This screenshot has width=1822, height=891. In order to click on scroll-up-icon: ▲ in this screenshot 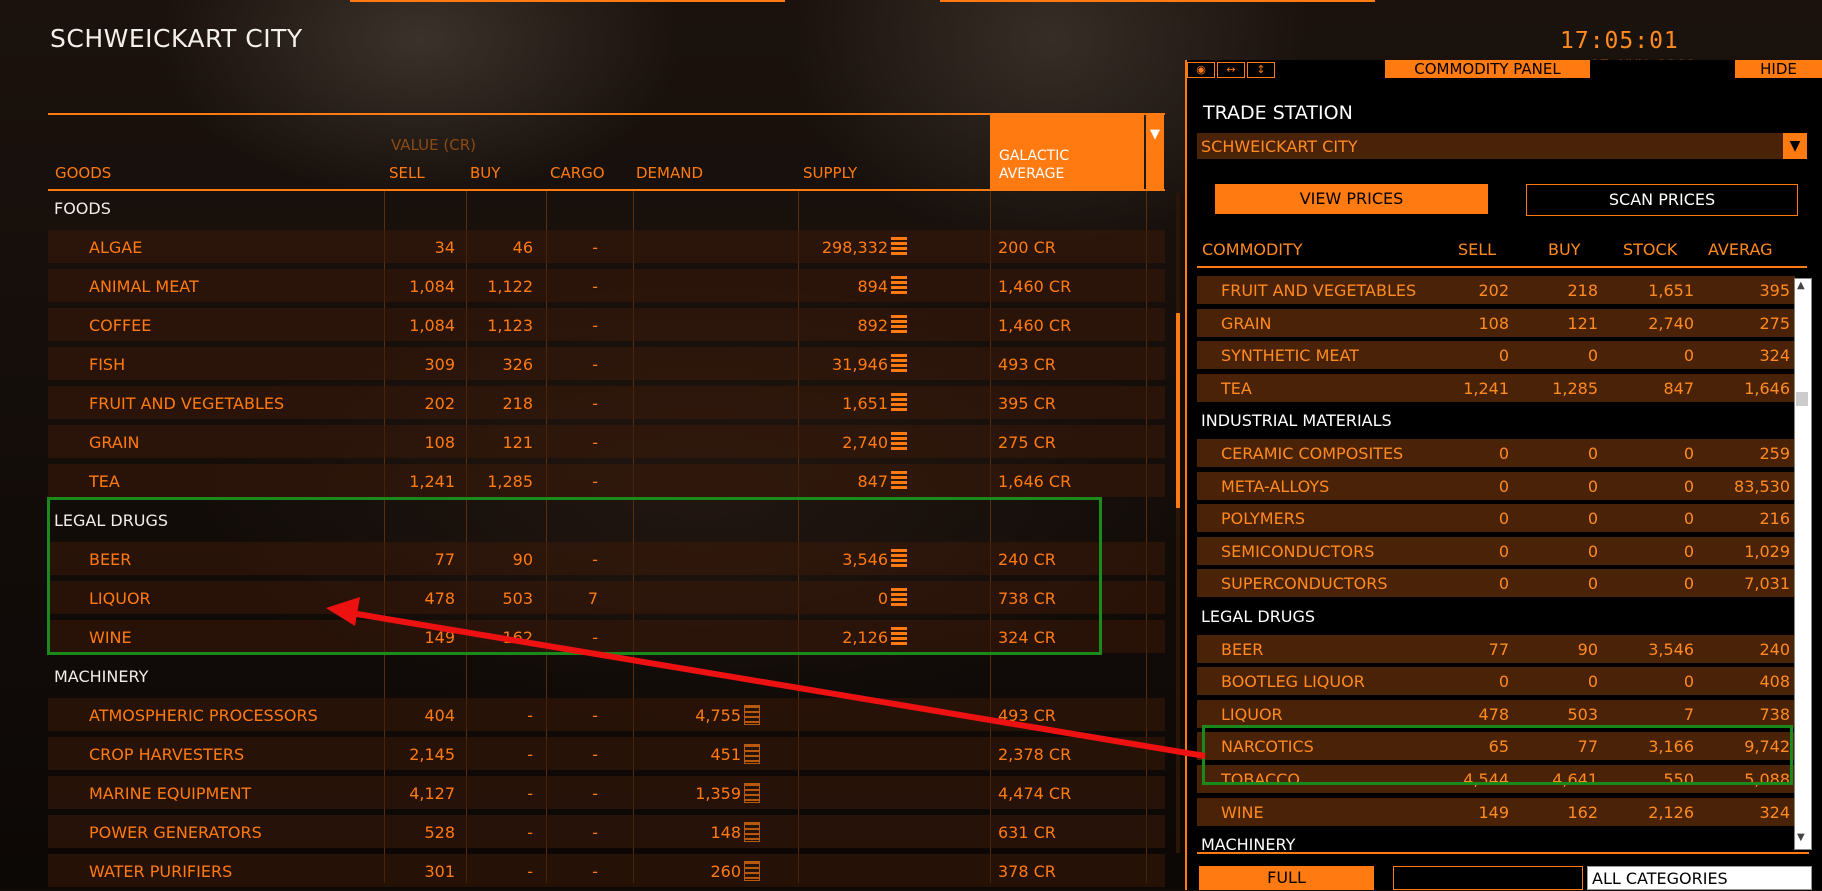, I will do `click(1801, 285)`.